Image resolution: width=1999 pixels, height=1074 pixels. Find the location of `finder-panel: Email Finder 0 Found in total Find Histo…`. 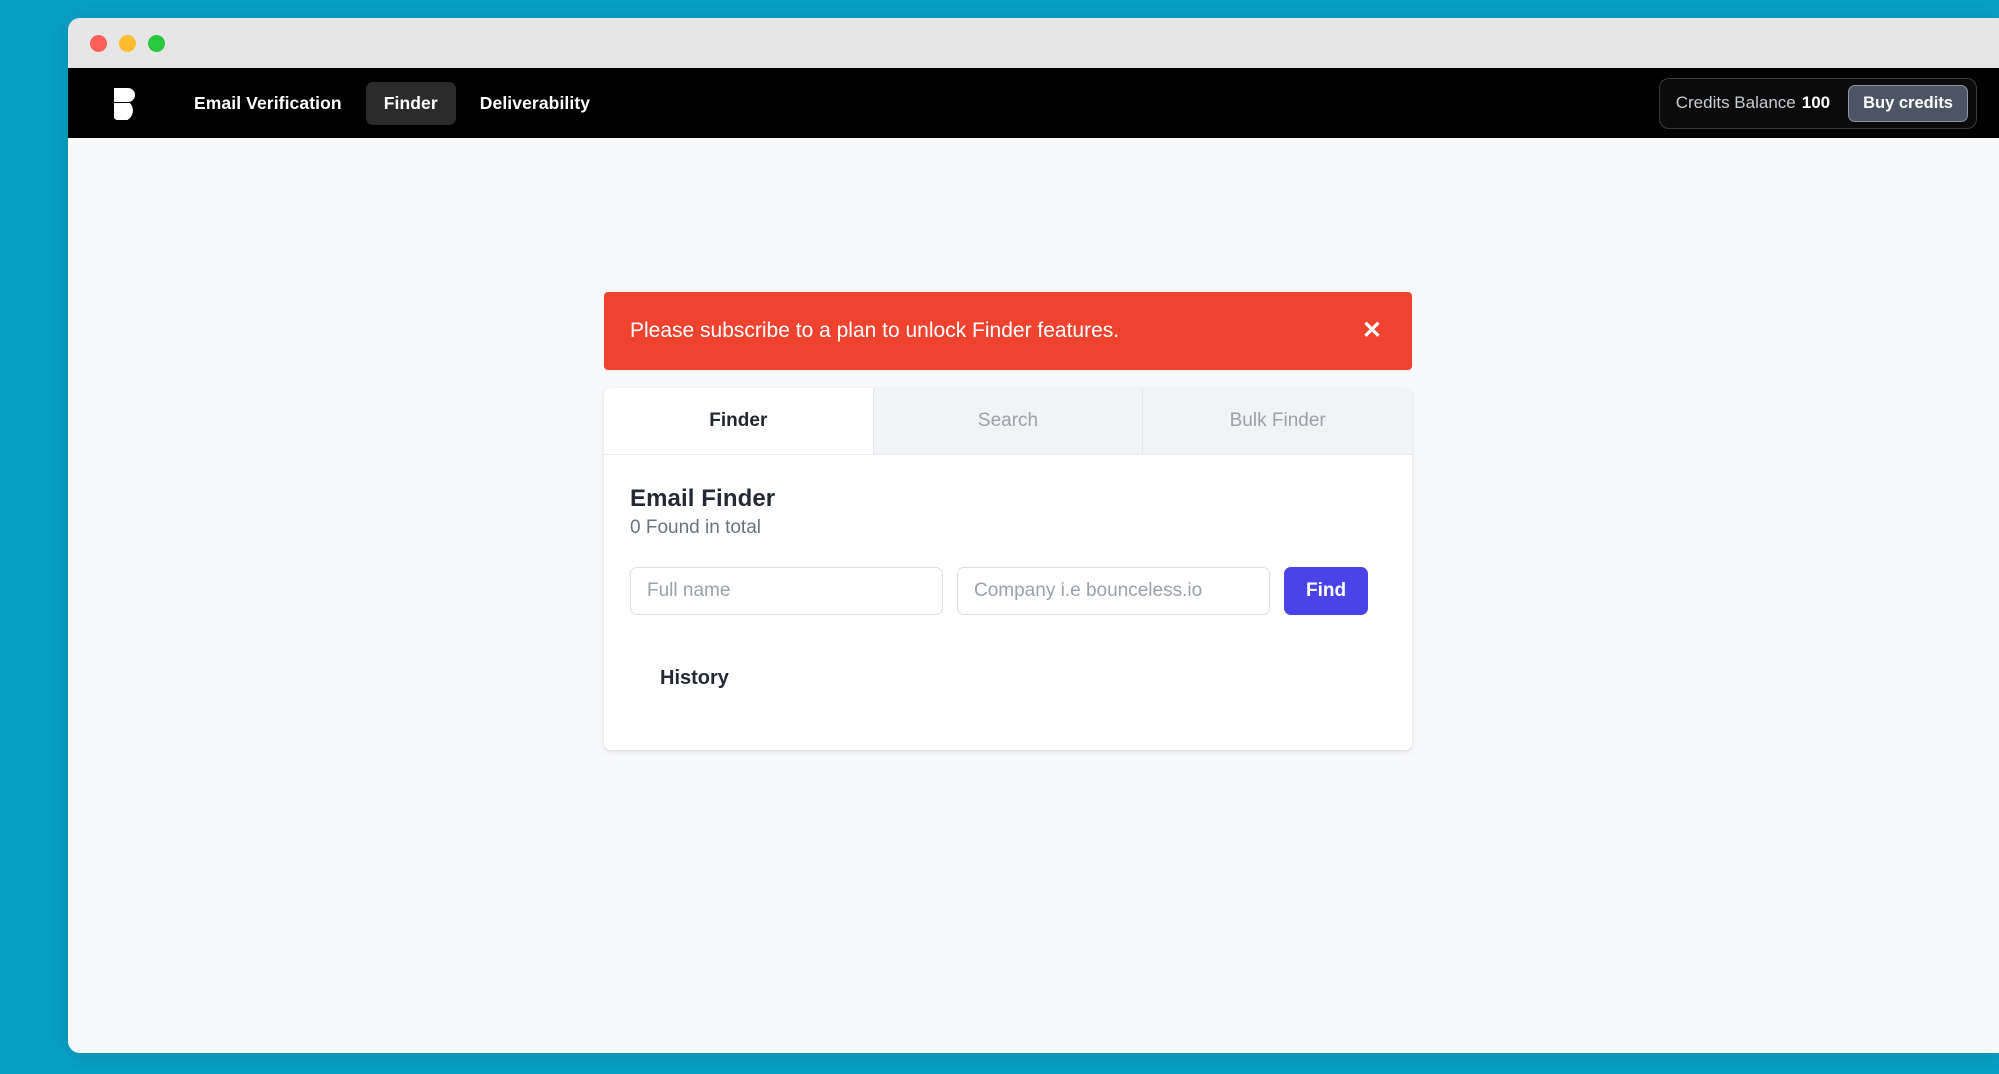

finder-panel: Email Finder 0 Found in total Find Histo… is located at coordinates (1008, 602).